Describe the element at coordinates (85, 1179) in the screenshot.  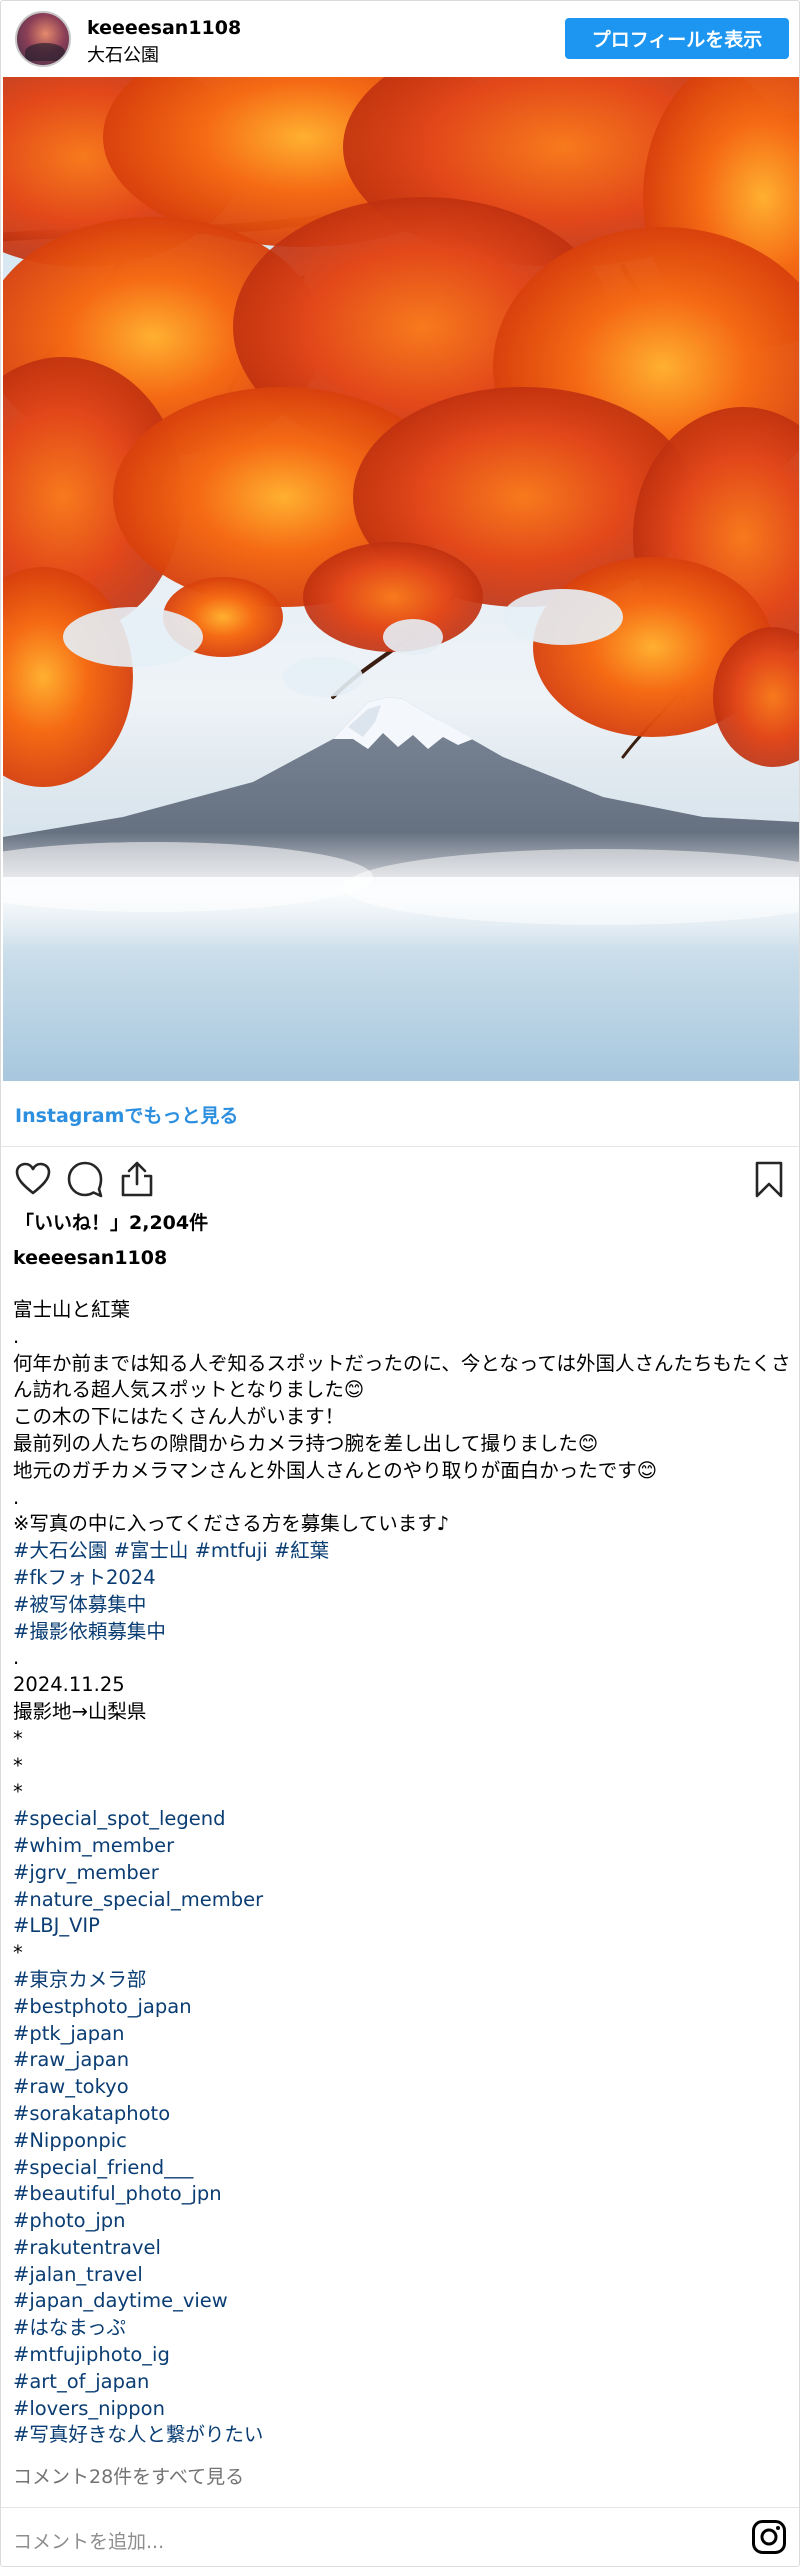
I see `comment-icon` at that location.